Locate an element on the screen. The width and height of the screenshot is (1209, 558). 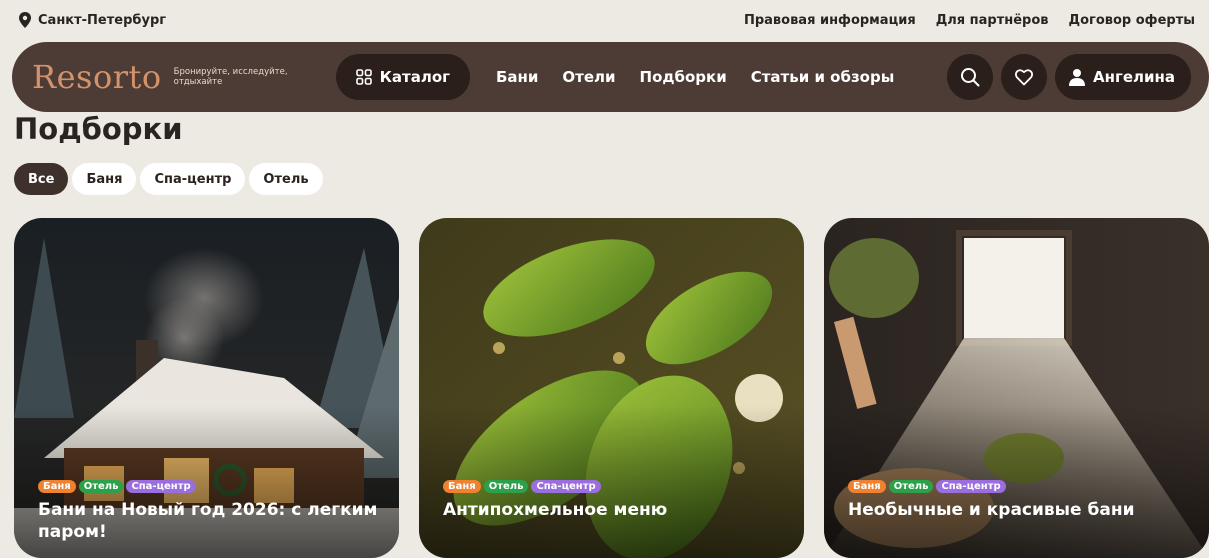
user-icon is located at coordinates (1077, 77).